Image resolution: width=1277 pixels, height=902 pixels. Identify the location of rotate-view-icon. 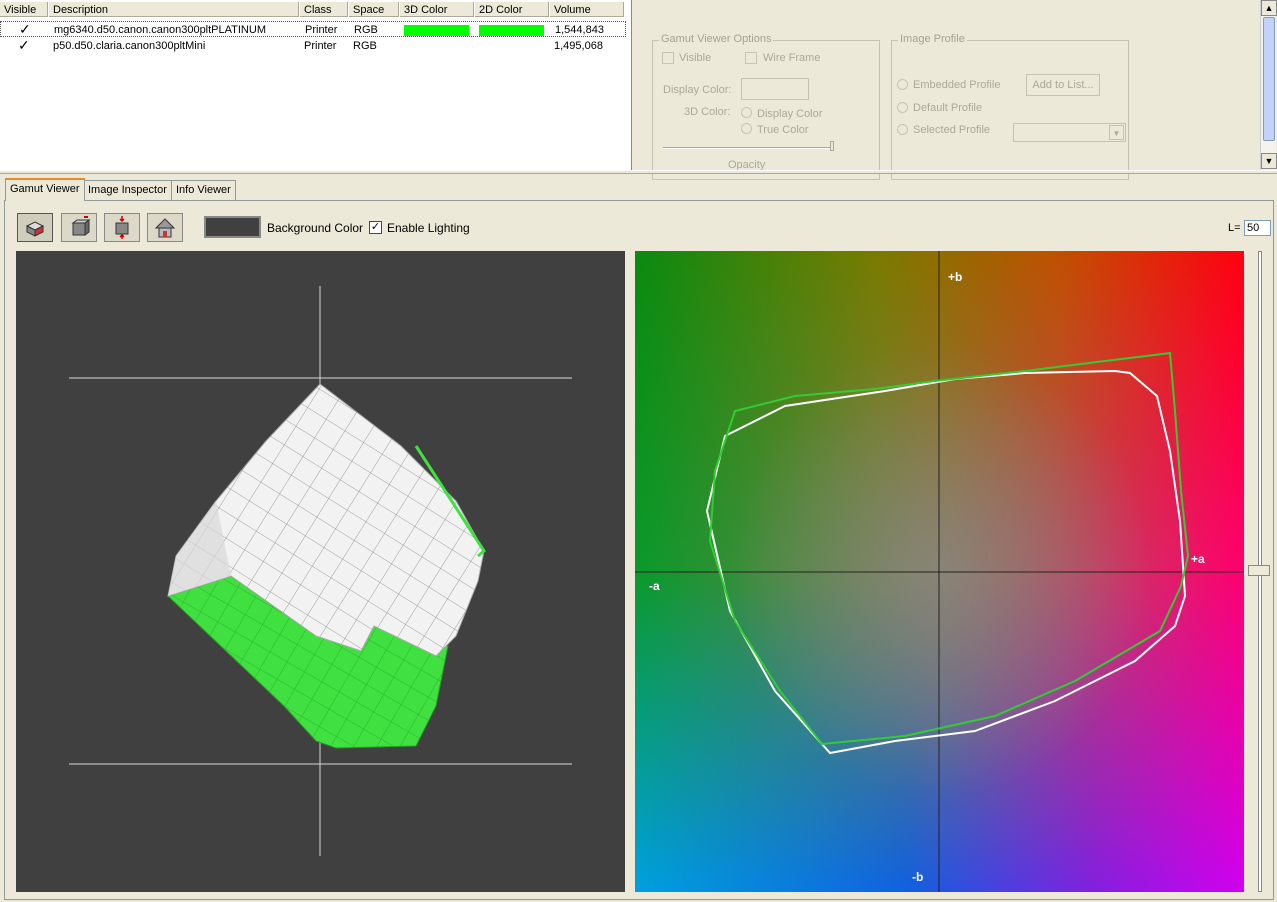
(35, 229).